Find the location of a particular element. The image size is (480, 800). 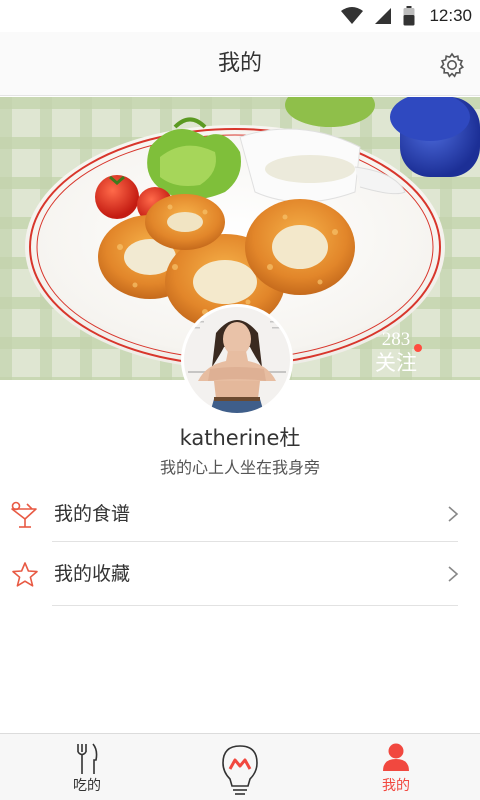

person-icon is located at coordinates (396, 757).